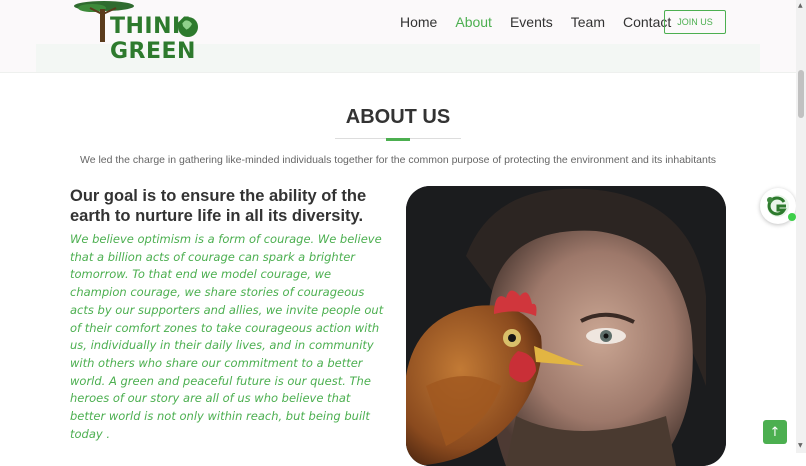  I want to click on online-status-indicator, so click(792, 217).